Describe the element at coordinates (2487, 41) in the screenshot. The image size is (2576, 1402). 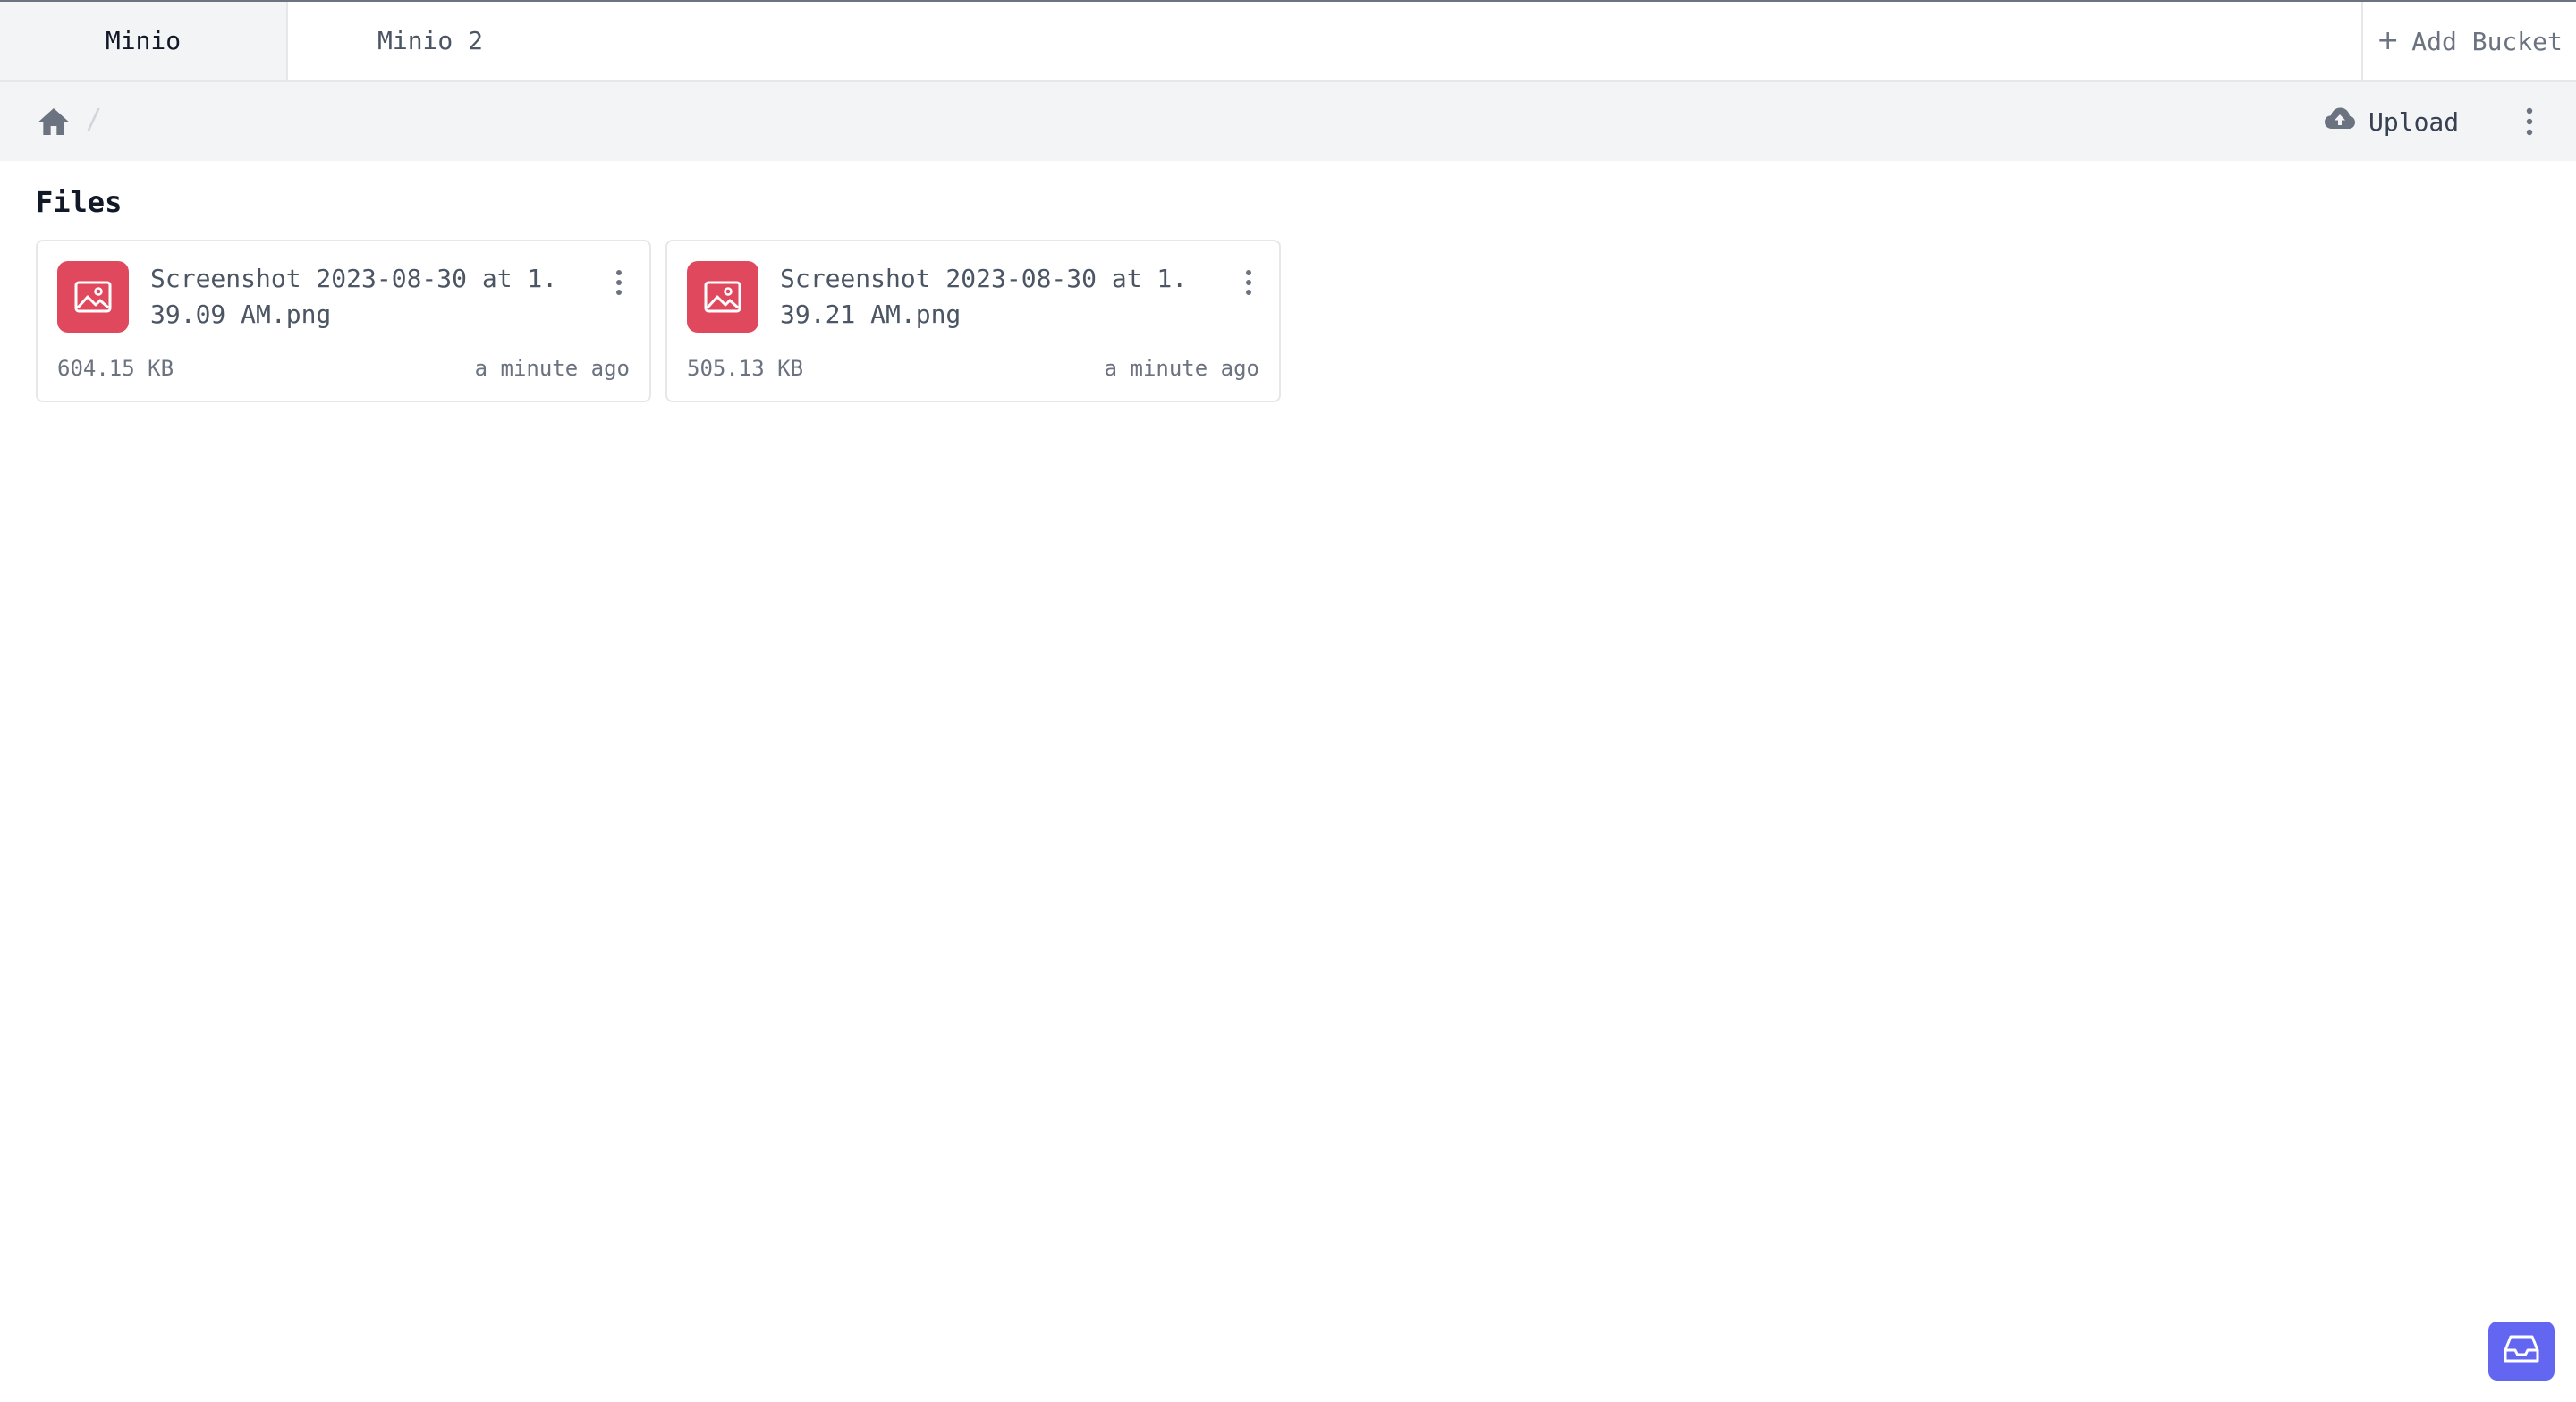
I see `add-bucket-label: Add Bucket` at that location.